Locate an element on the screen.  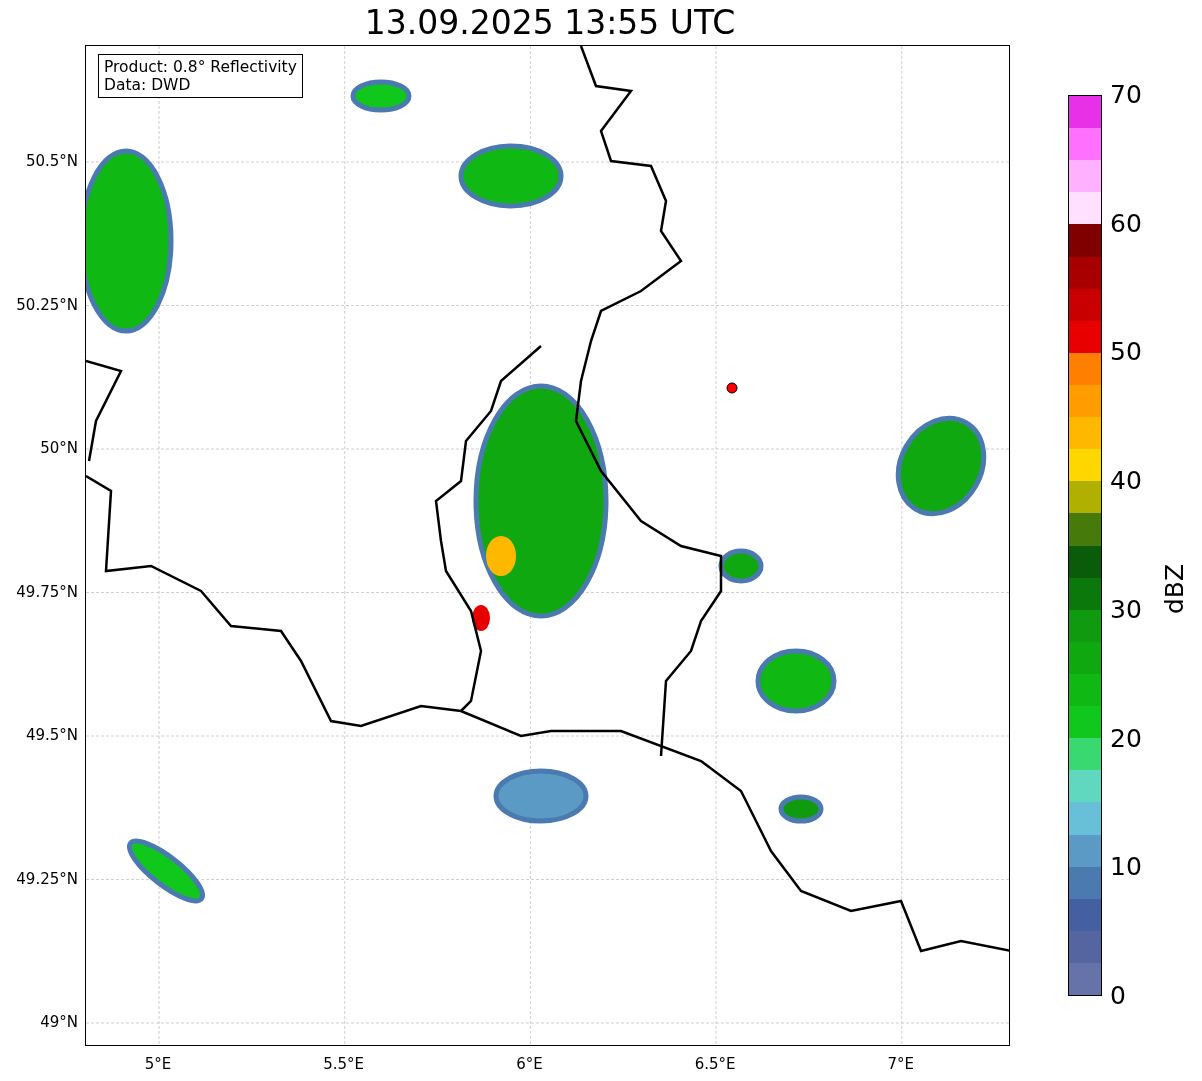
latitude-label: 49°N is located at coordinates (58, 1022).